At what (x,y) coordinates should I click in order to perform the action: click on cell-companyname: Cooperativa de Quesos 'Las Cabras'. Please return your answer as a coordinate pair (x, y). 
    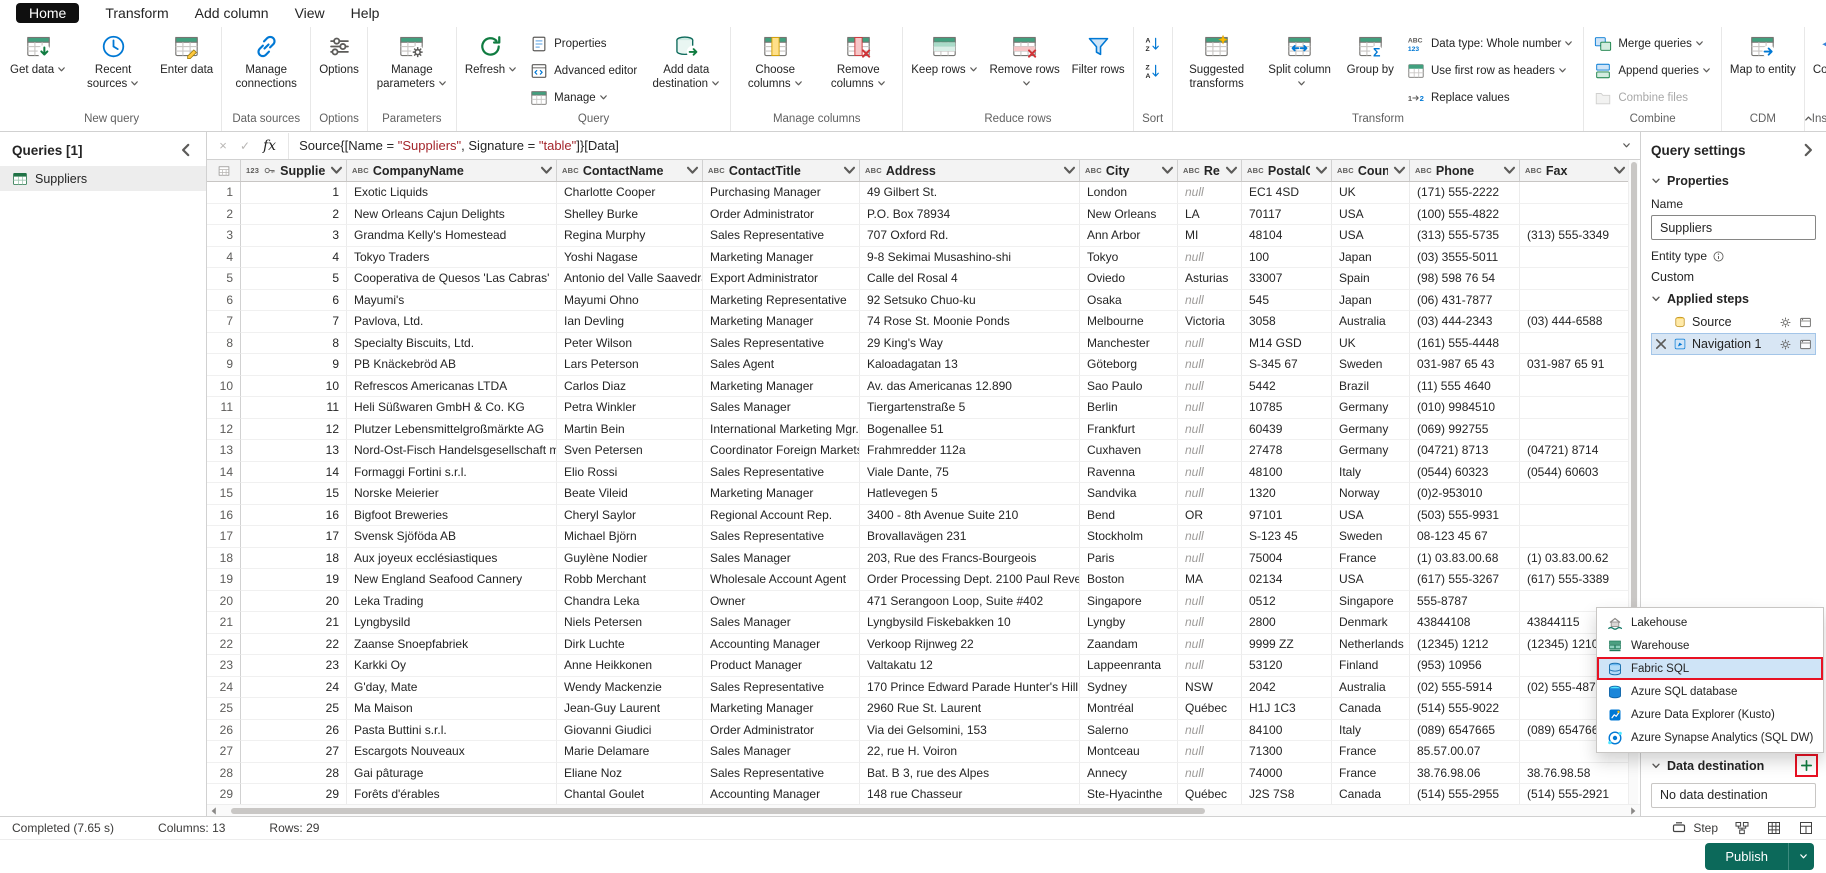
    Looking at the image, I should click on (452, 279).